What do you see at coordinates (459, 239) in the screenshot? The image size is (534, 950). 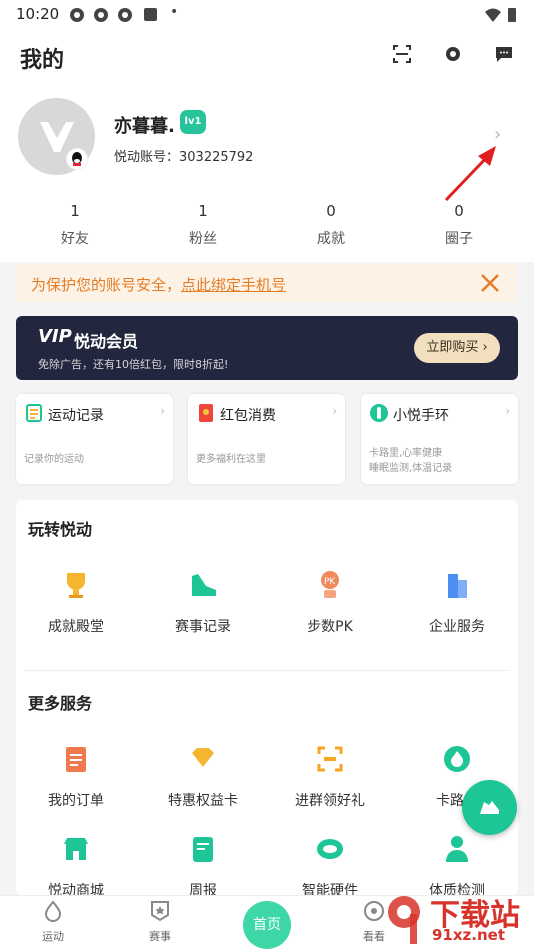 I see `stat-label: 圈子` at bounding box center [459, 239].